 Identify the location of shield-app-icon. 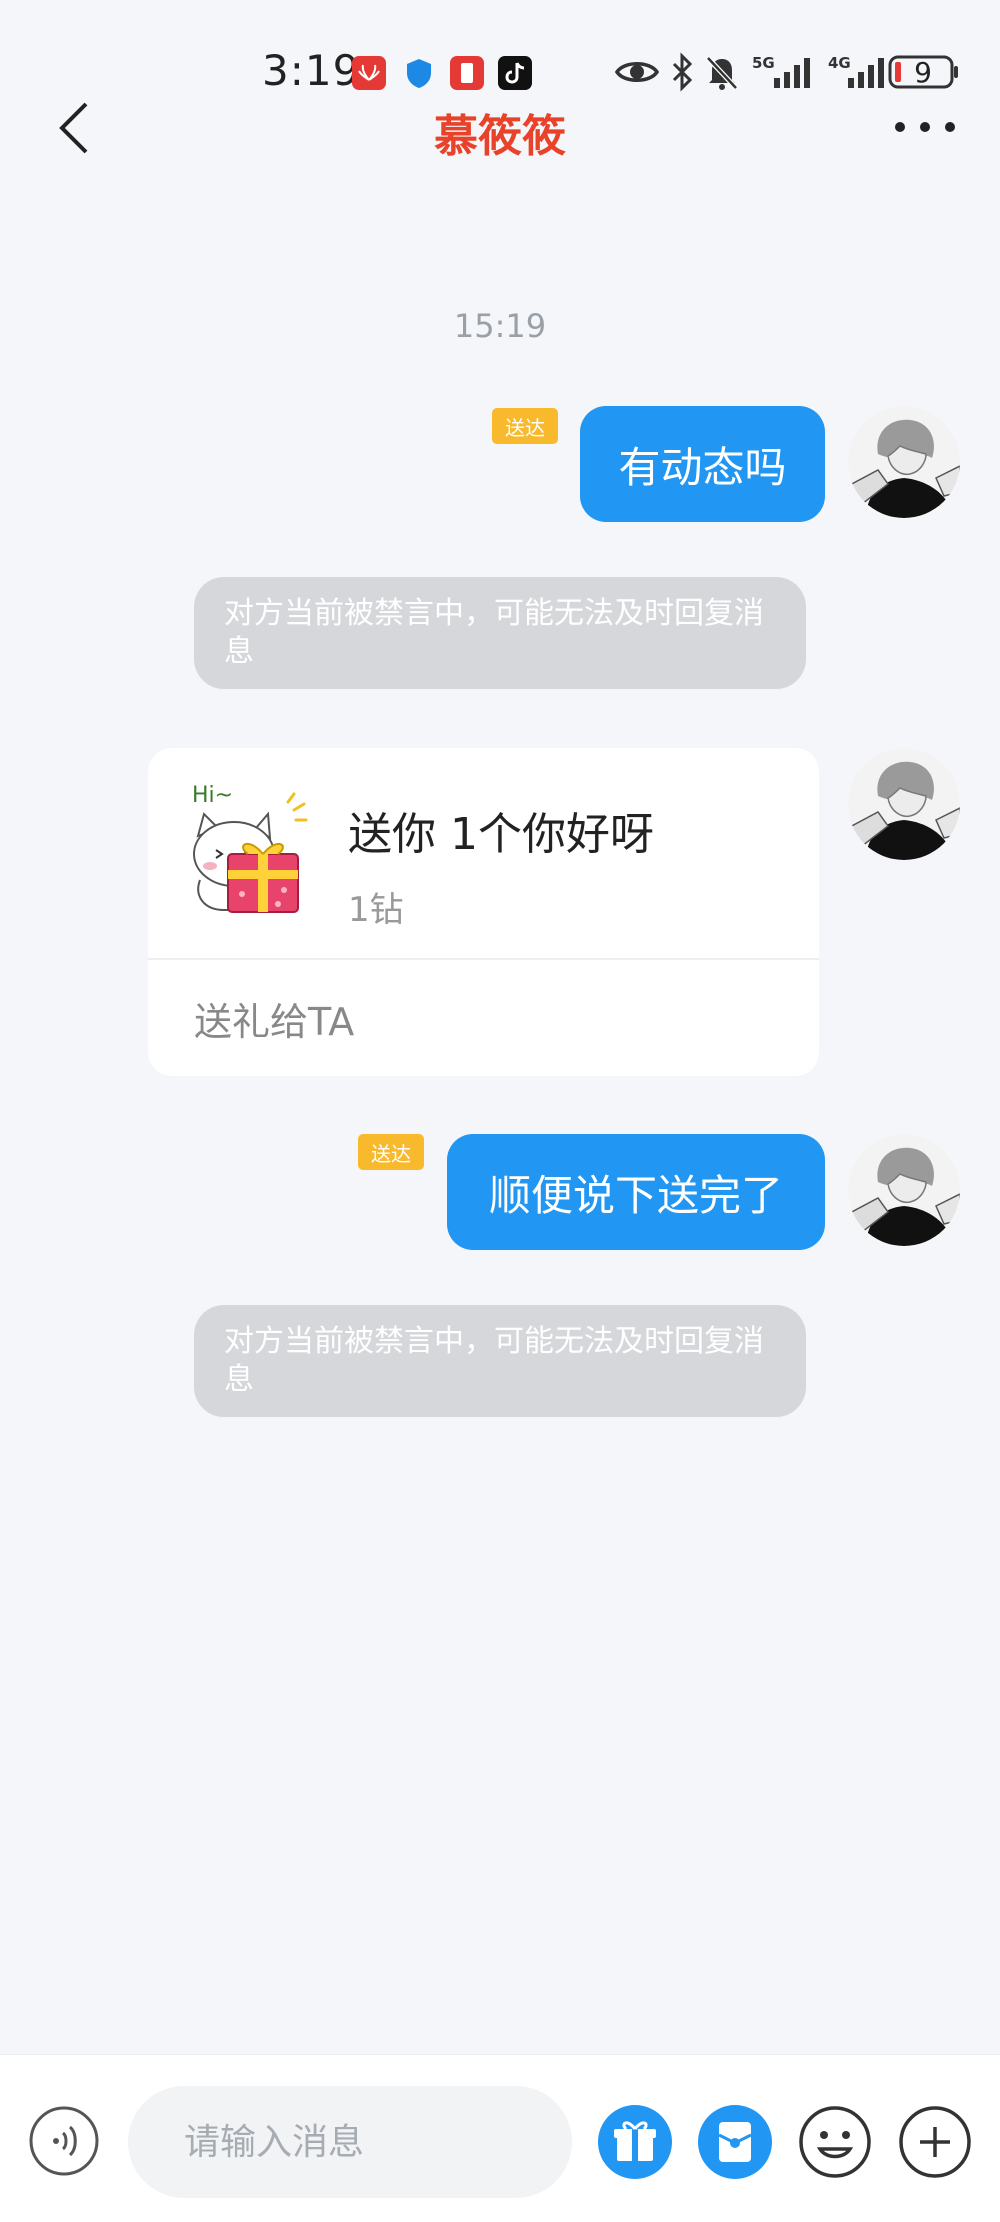
(419, 73).